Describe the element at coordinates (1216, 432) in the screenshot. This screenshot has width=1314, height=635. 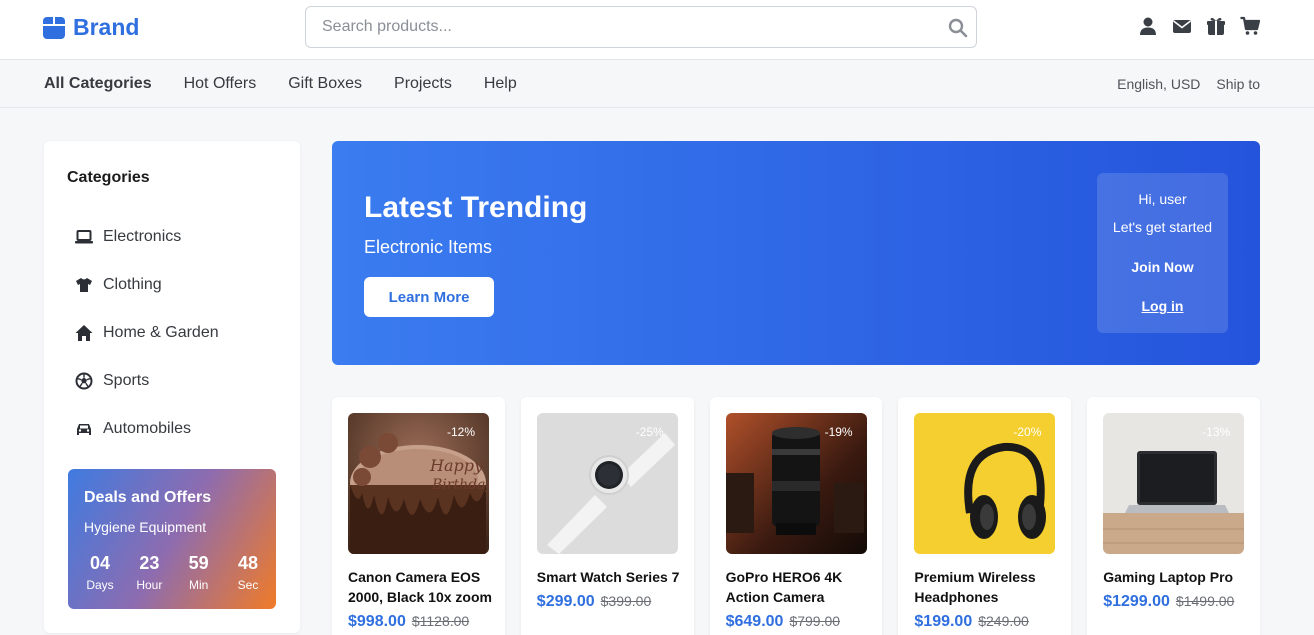
I see `discount-badge: -13%` at that location.